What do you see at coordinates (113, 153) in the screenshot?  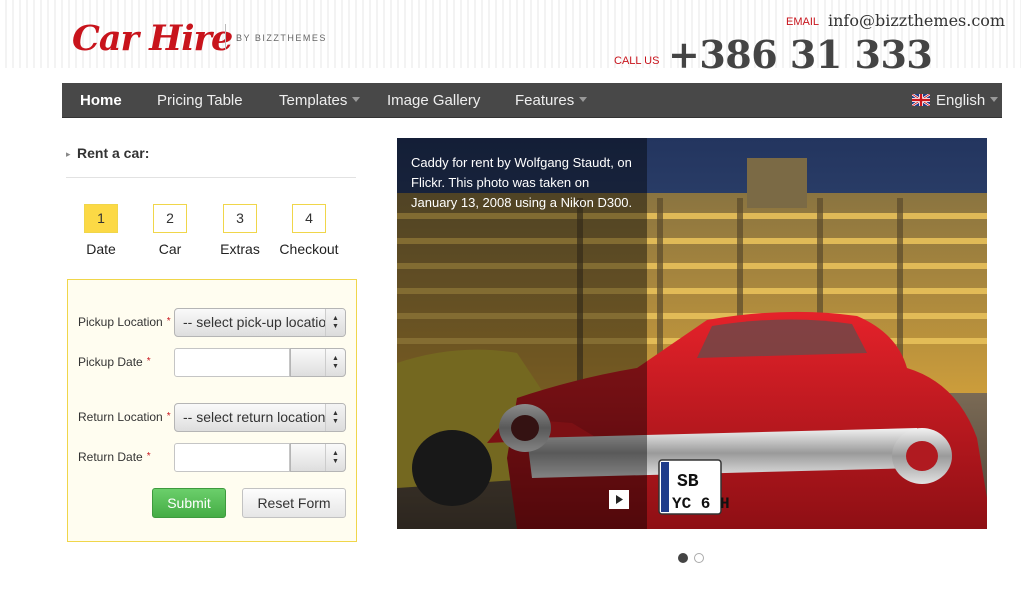 I see `rent-title: Rent a car:` at bounding box center [113, 153].